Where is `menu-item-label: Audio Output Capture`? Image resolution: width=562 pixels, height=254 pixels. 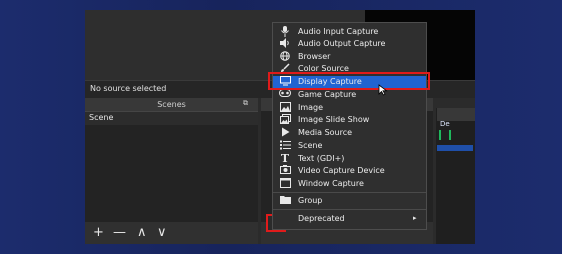 menu-item-label: Audio Output Capture is located at coordinates (342, 43).